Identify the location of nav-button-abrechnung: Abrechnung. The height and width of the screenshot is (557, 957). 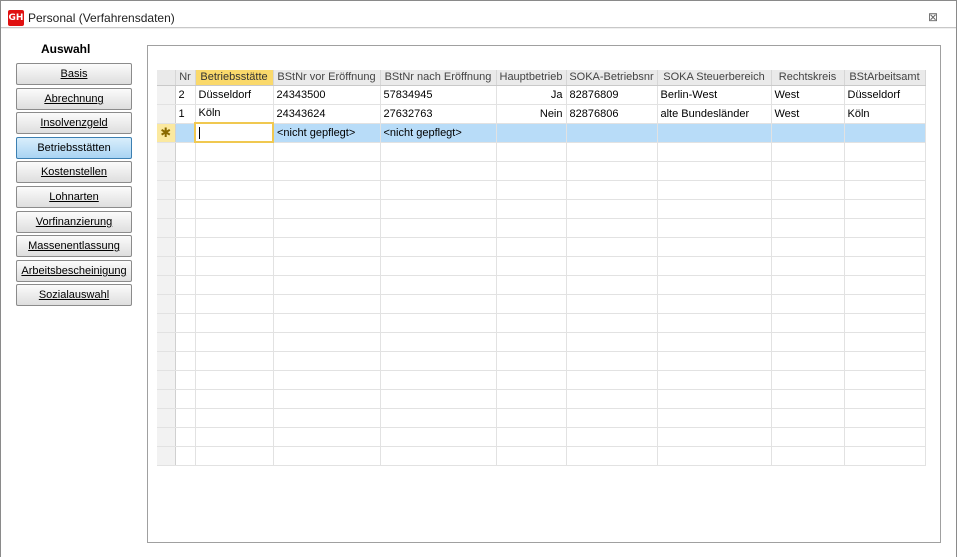
(74, 99).